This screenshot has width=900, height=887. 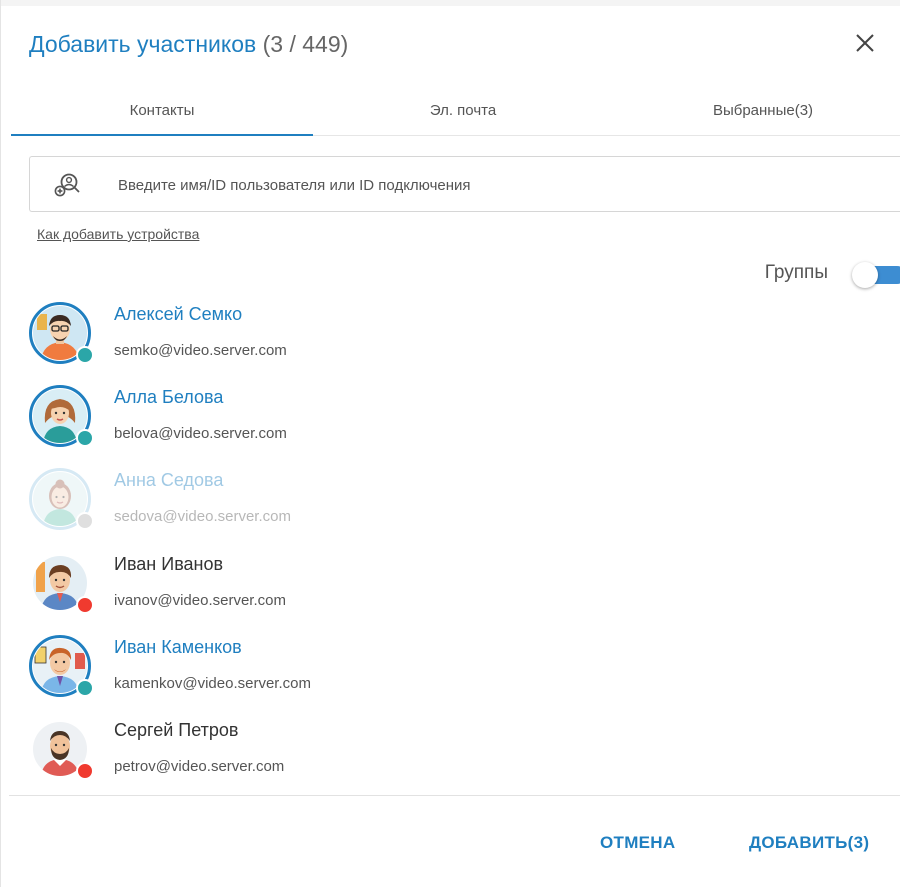 I want to click on contact-item: Алексей Семко semko@video.server.com, so click(x=459, y=330).